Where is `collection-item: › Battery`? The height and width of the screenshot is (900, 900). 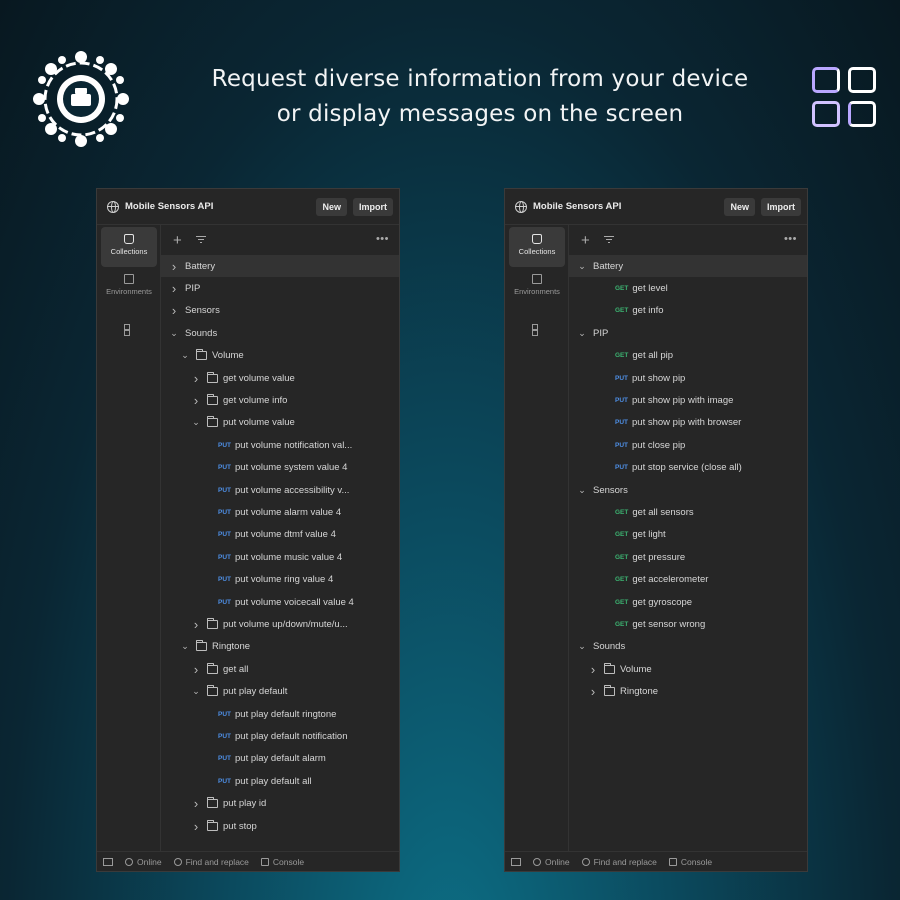
collection-item: › Battery is located at coordinates (280, 266).